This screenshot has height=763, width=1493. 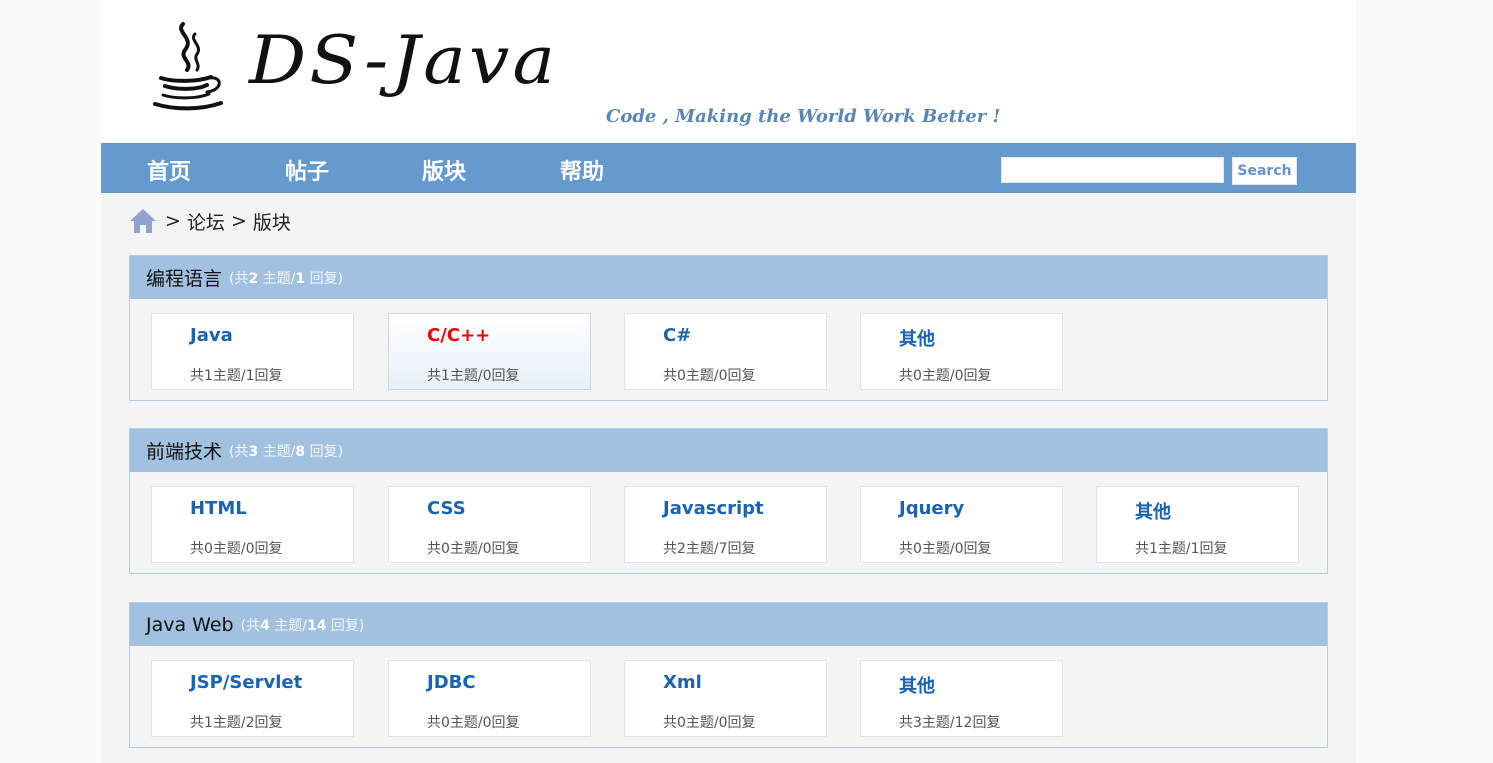 What do you see at coordinates (286, 451) in the screenshot?
I see `category-stats: (共3 主题/8 回复)` at bounding box center [286, 451].